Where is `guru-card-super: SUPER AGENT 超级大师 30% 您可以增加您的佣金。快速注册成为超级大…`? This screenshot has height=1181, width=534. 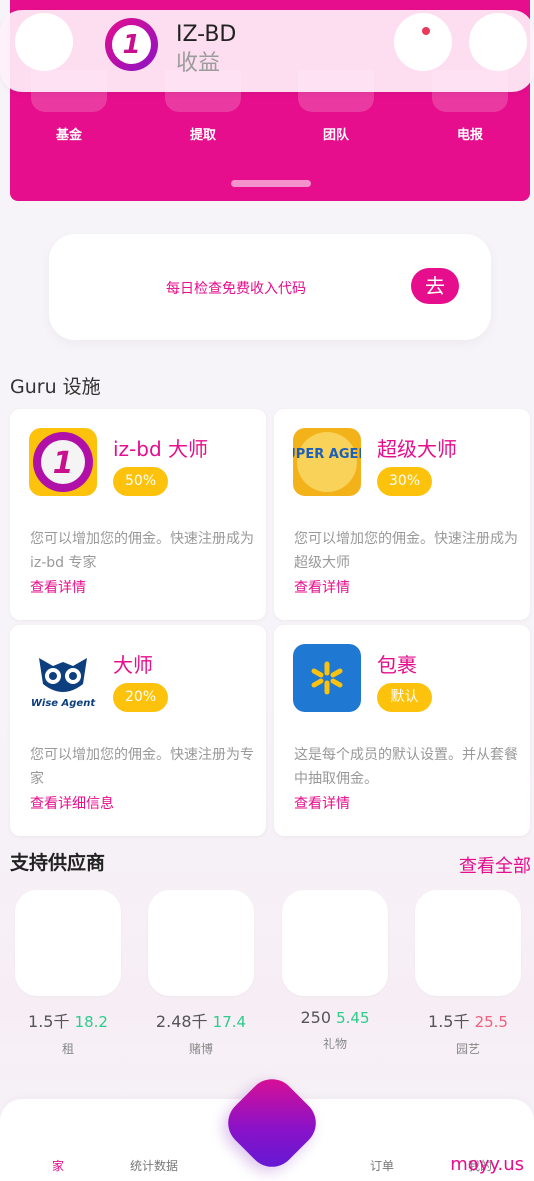
guru-card-super: SUPER AGENT 超级大师 30% 您可以增加您的佣金。快速注册成为超级大… is located at coordinates (402, 514).